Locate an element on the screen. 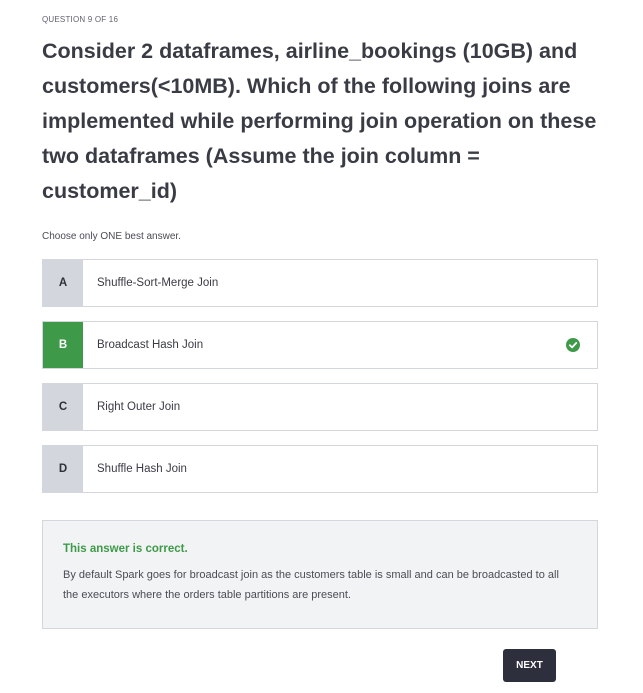 The width and height of the screenshot is (643, 693). option-c: C Right Outer Join is located at coordinates (320, 407).